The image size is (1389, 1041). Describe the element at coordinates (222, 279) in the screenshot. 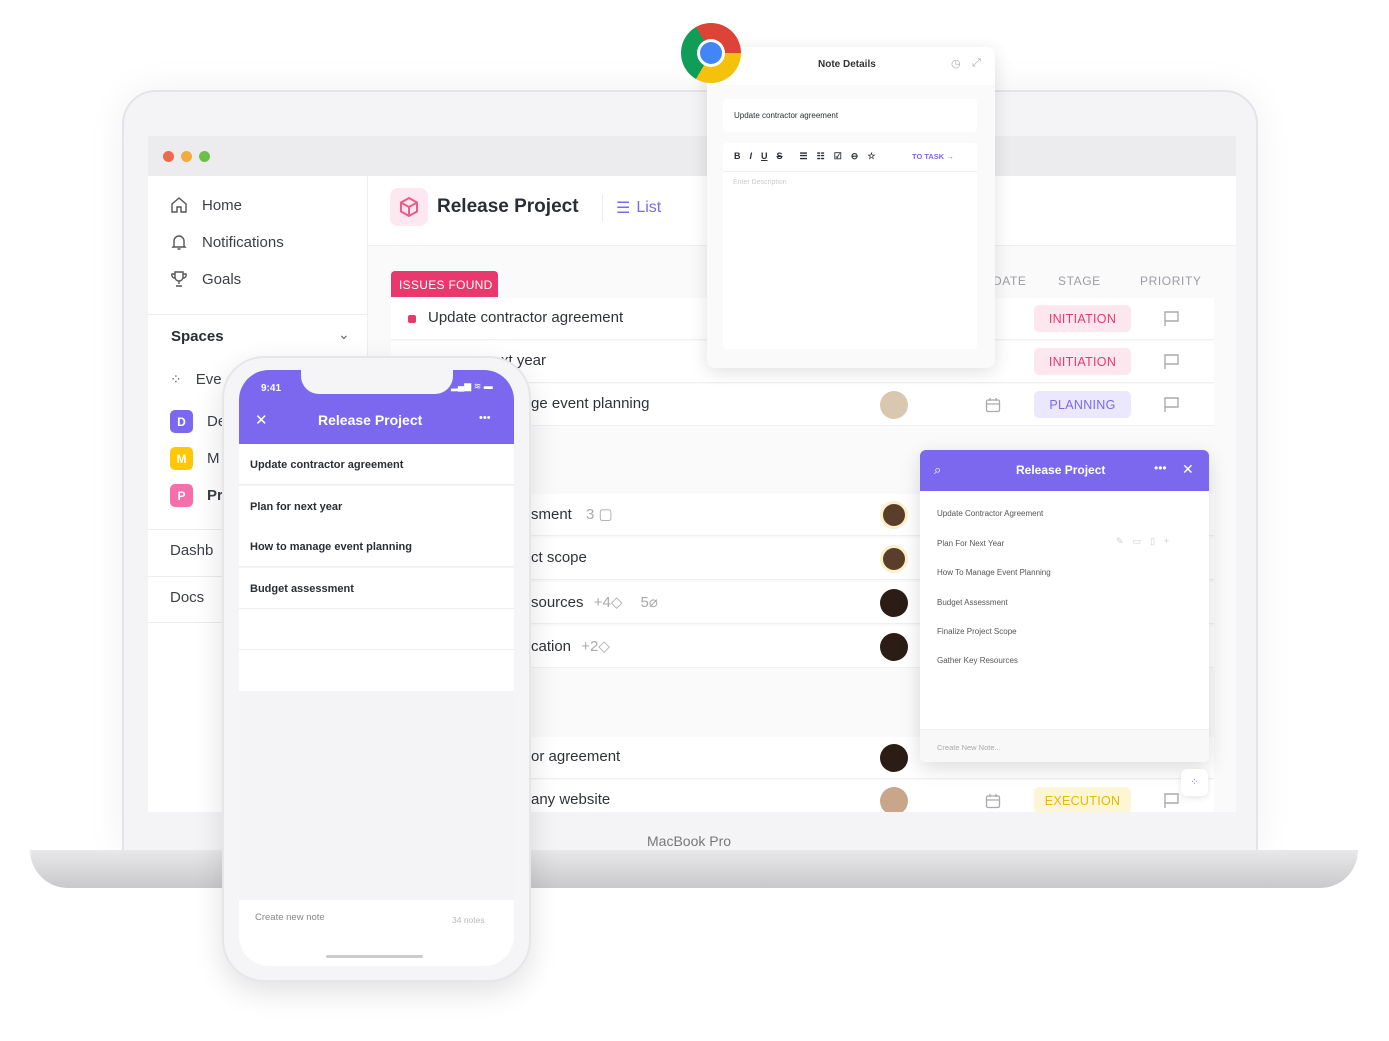

I see `label: Goals` at that location.